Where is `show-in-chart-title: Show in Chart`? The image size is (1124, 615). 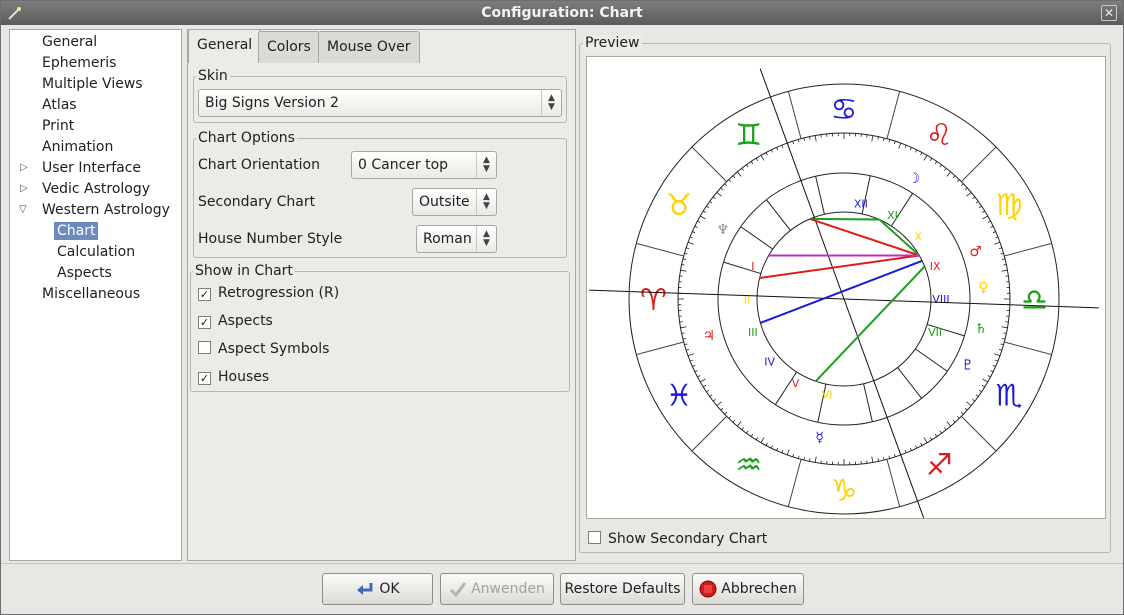
show-in-chart-title: Show in Chart is located at coordinates (244, 271).